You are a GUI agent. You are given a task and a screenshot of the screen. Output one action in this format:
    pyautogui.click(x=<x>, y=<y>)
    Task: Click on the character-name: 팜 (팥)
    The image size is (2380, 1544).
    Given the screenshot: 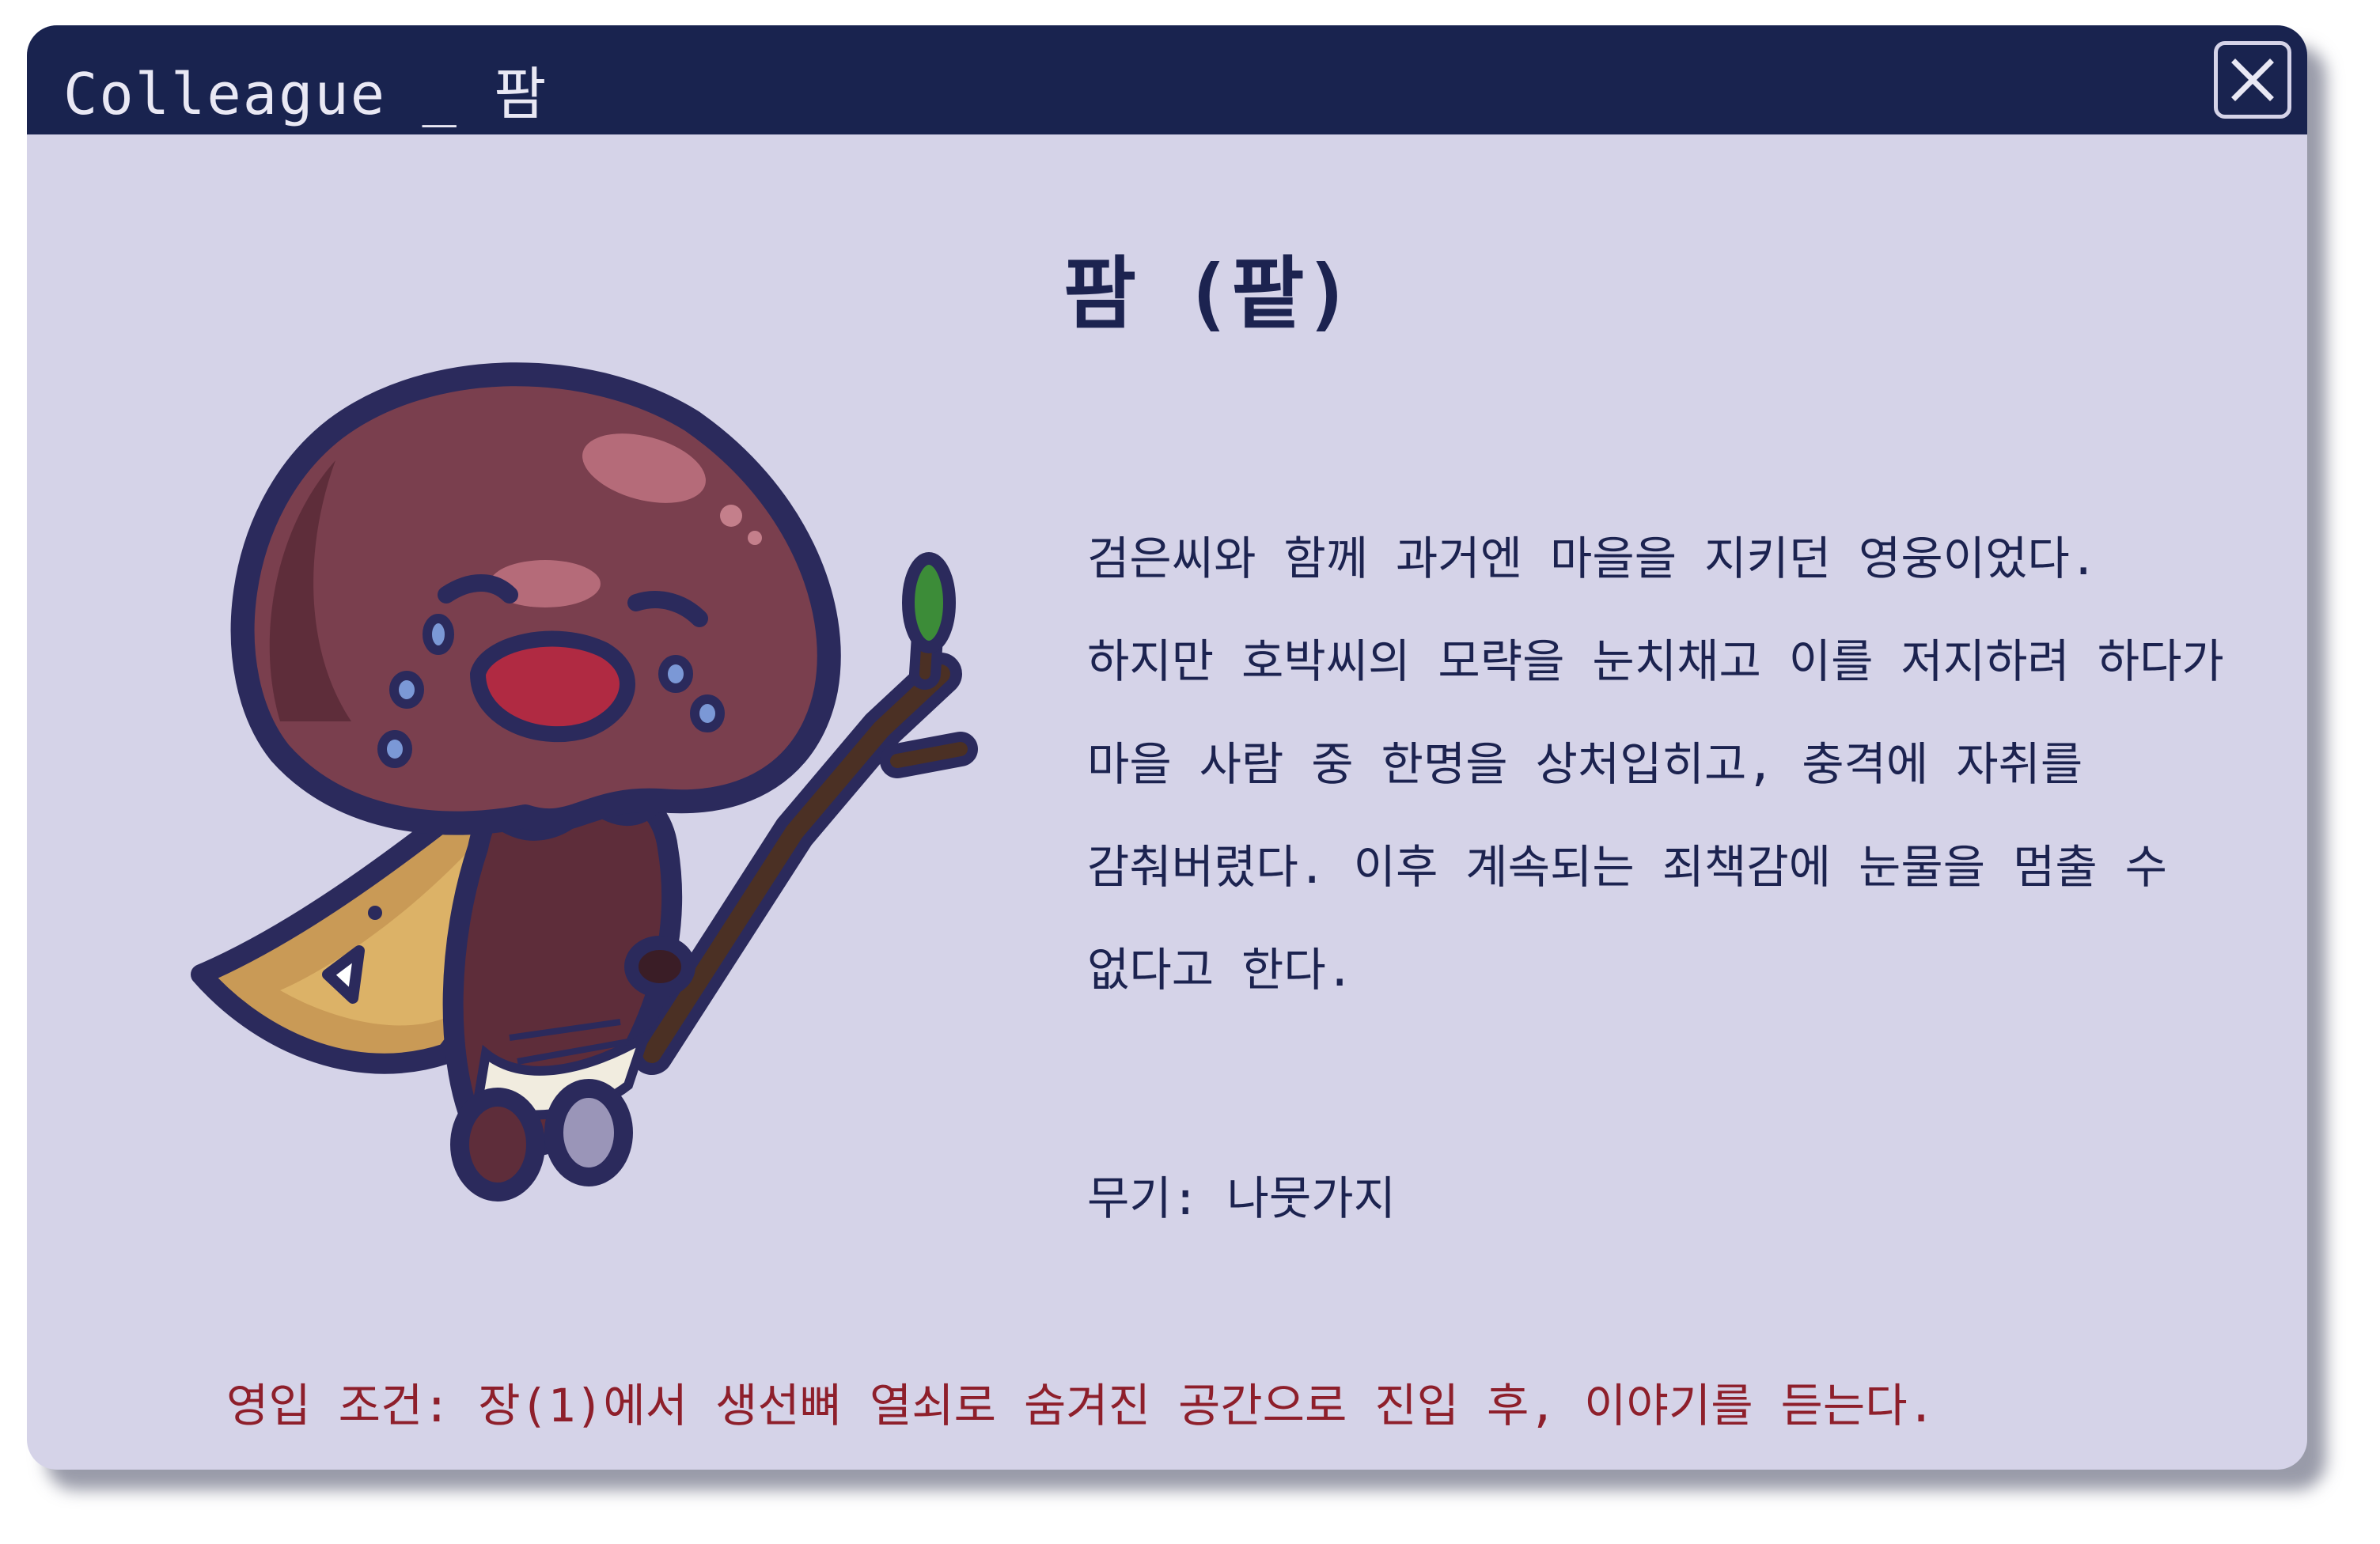 What is the action you would take?
    pyautogui.click(x=1207, y=294)
    